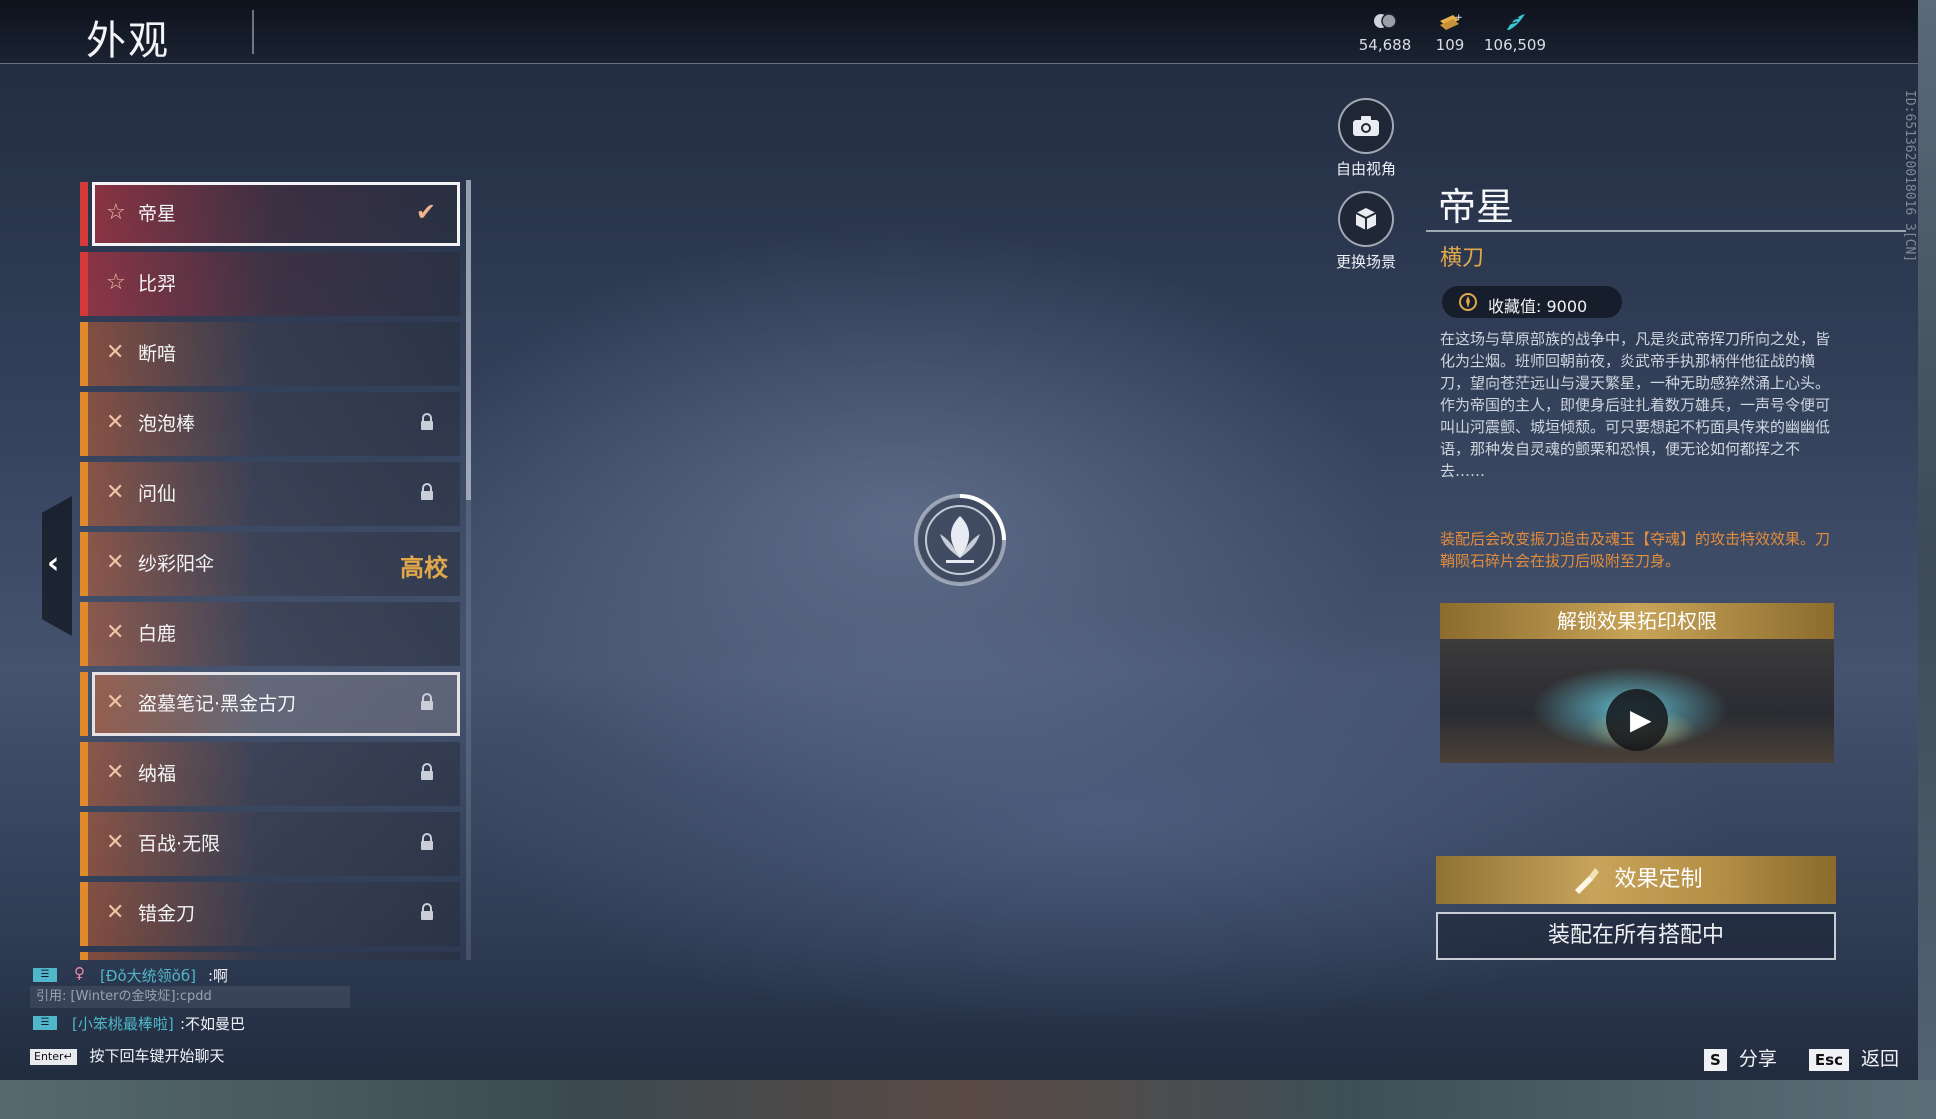  What do you see at coordinates (1636, 880) in the screenshot?
I see `effect-customize-button: 效果定制` at bounding box center [1636, 880].